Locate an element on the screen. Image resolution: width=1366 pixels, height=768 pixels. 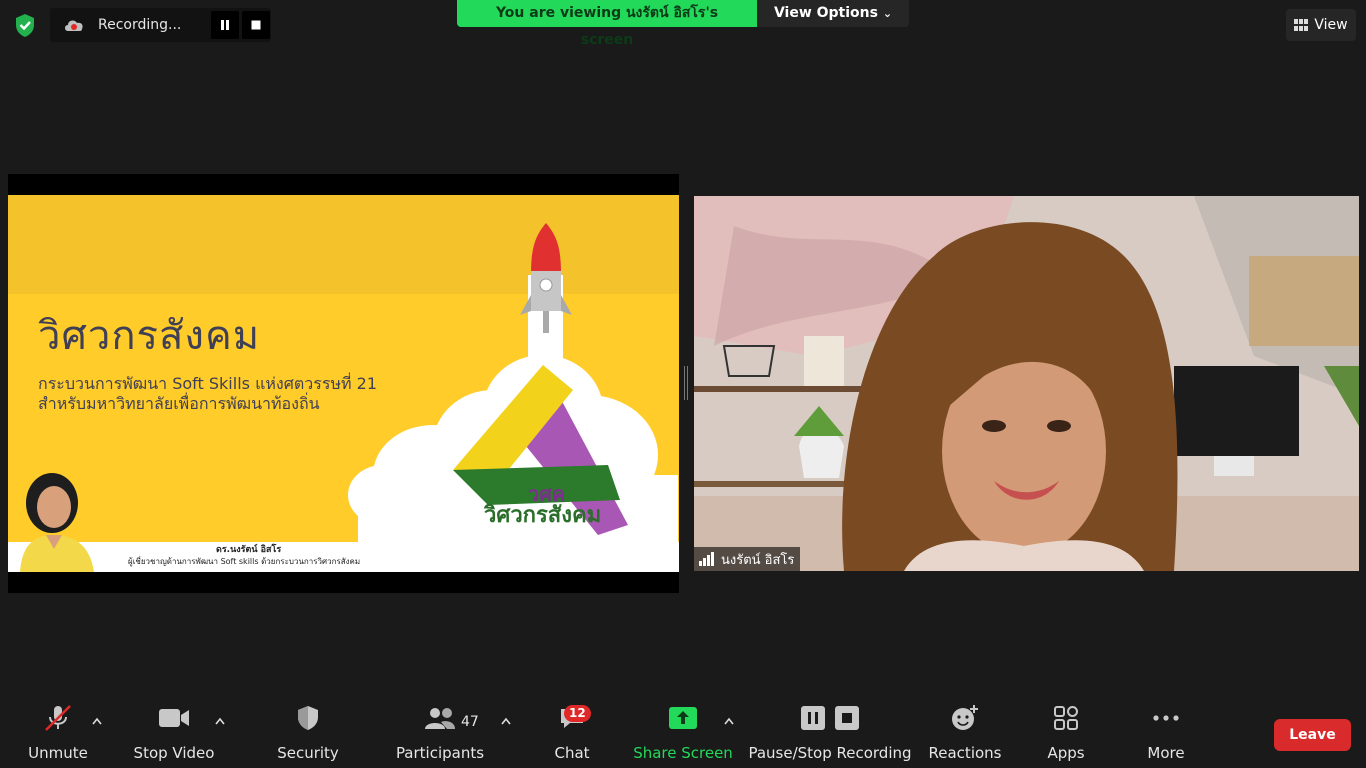
more-label: More is located at coordinates (1166, 753).